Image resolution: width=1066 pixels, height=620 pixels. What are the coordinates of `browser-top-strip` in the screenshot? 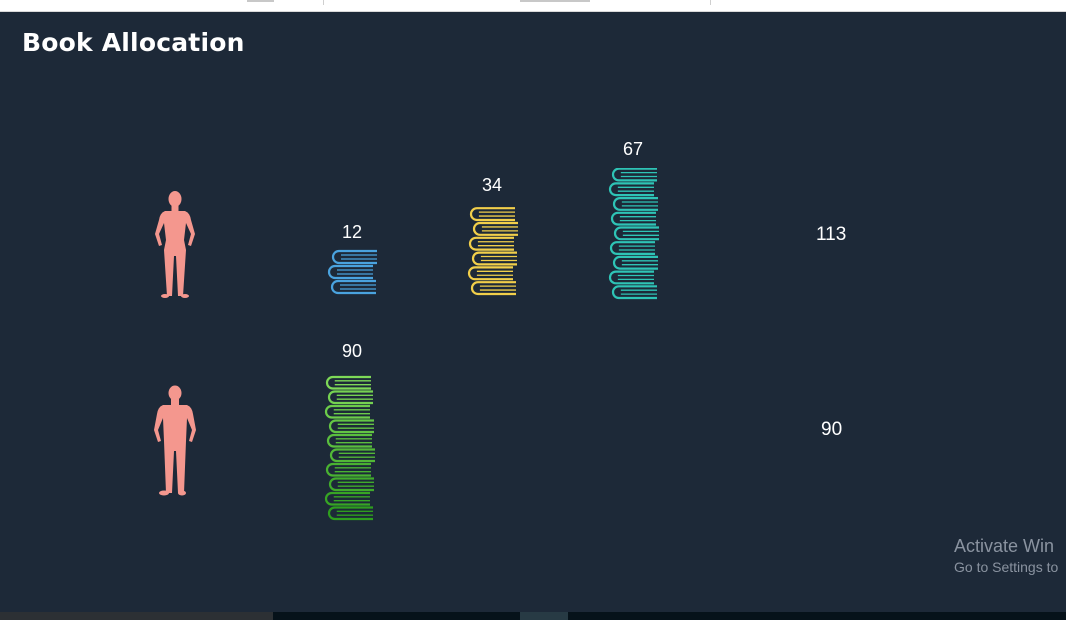 It's located at (533, 6).